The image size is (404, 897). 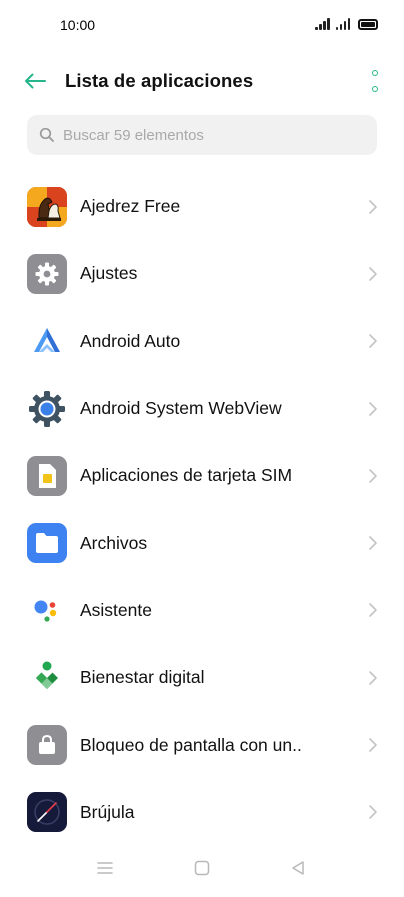 What do you see at coordinates (114, 542) in the screenshot?
I see `app-label: Archivos` at bounding box center [114, 542].